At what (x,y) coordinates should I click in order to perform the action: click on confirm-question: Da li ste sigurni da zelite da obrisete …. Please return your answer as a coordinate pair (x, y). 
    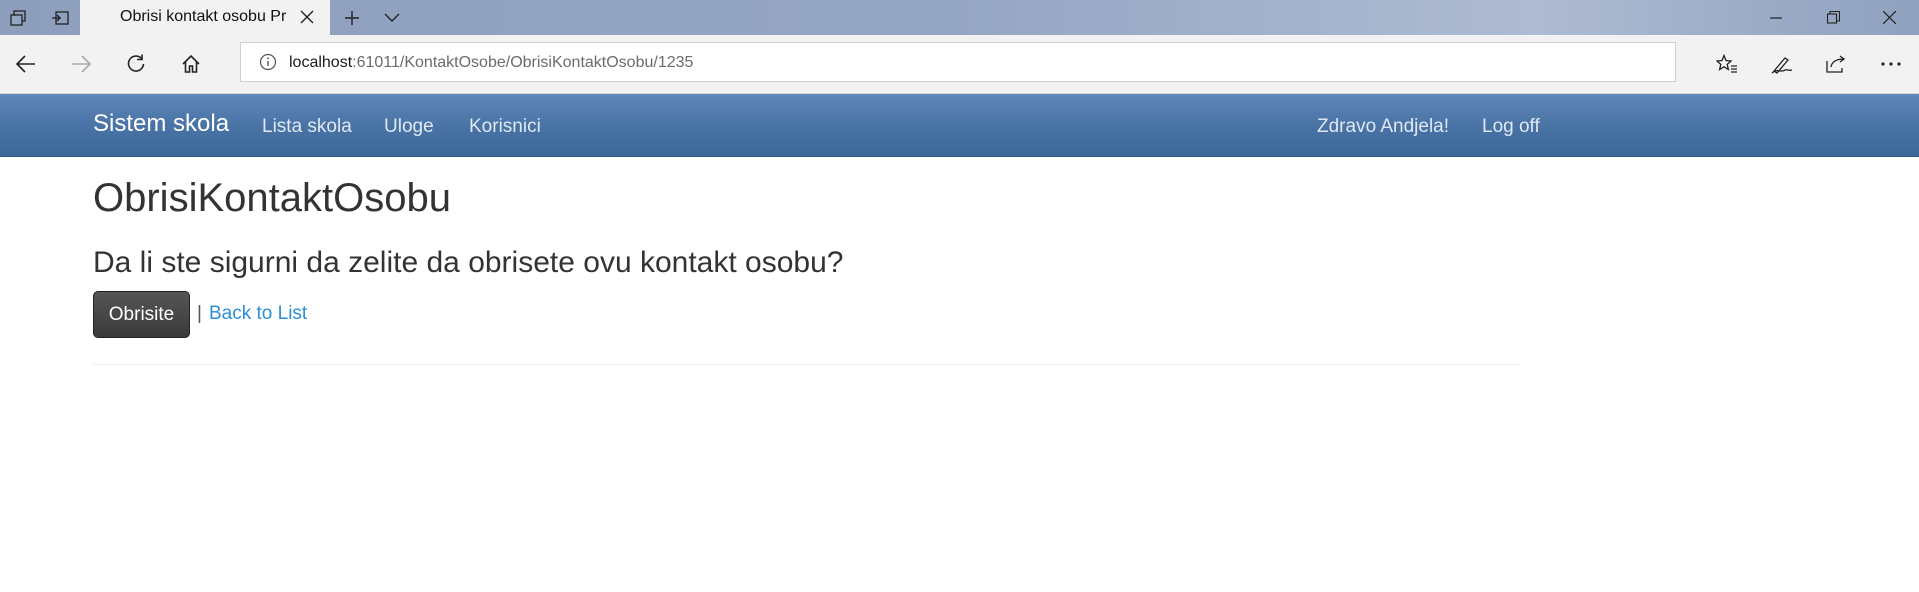
    Looking at the image, I should click on (468, 262).